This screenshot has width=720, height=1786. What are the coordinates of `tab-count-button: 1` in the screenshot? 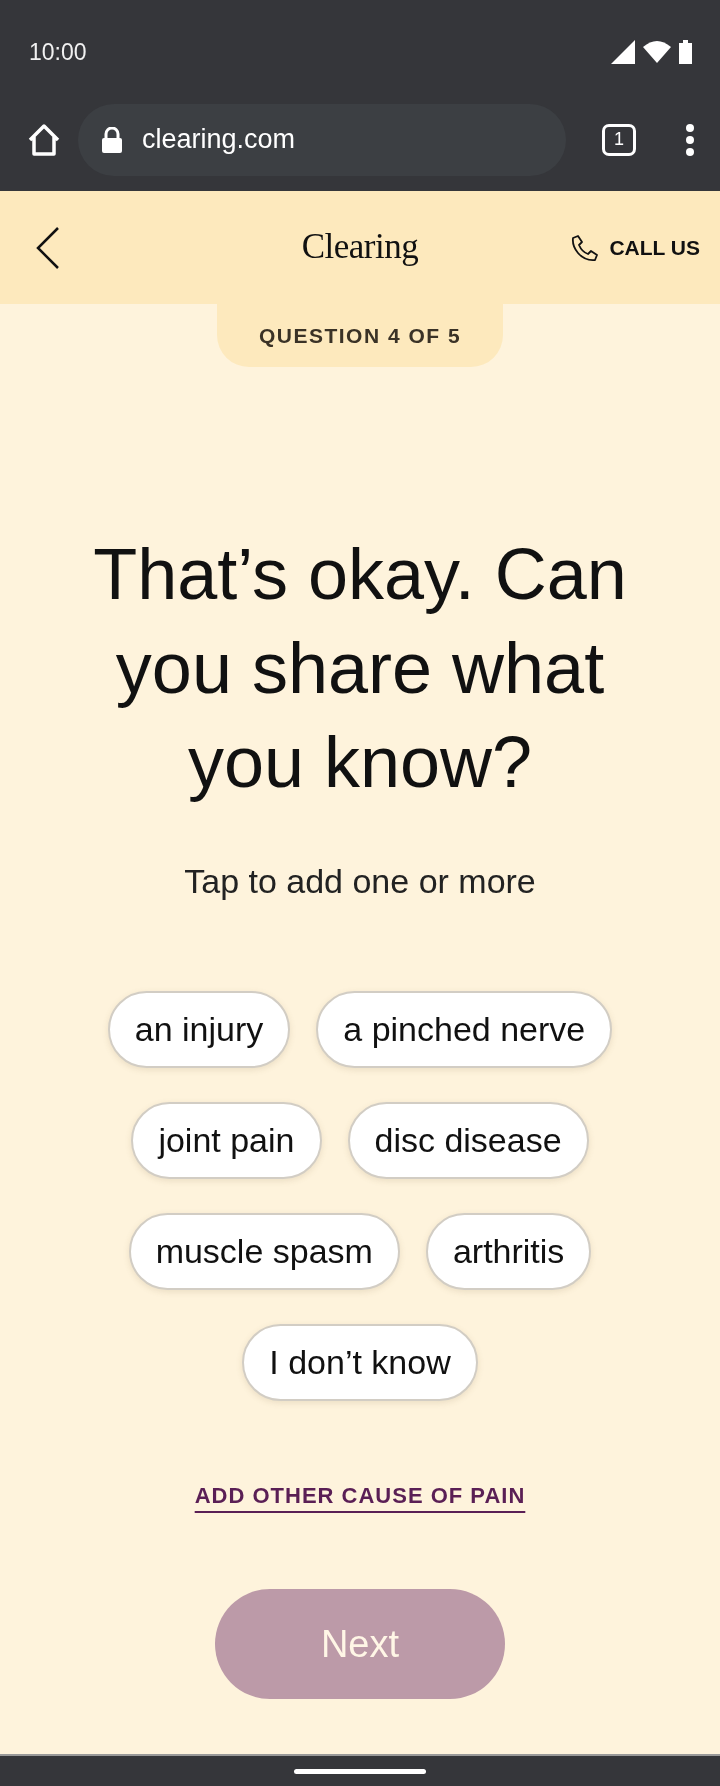 It's located at (619, 139).